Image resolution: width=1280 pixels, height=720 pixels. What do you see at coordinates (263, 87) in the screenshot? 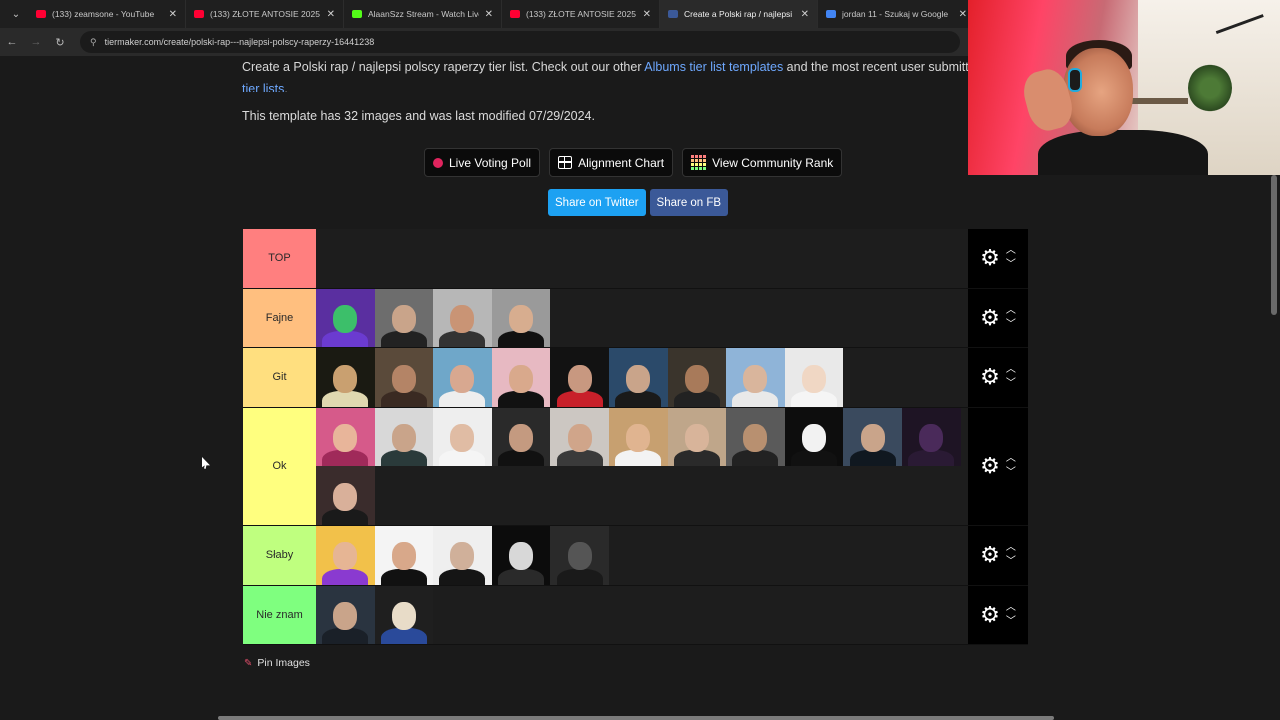
I see `tier-lists-link: tier lists` at bounding box center [263, 87].